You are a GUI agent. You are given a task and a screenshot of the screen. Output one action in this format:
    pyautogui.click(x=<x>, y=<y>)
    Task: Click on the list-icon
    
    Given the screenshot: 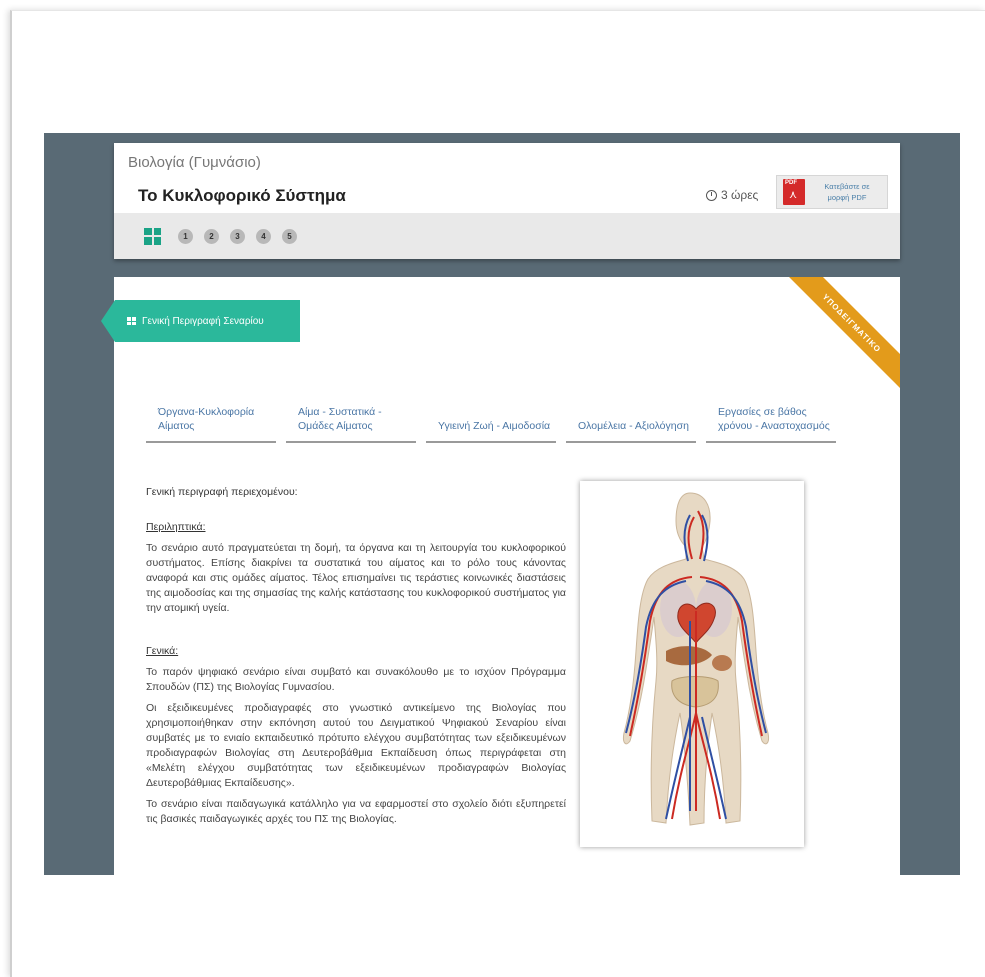 What is the action you would take?
    pyautogui.click(x=131, y=321)
    